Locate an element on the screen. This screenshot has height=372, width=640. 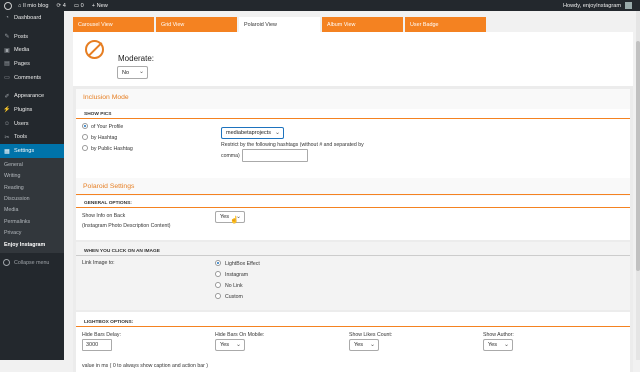
show-likes-value: Yes is located at coordinates (358, 345).